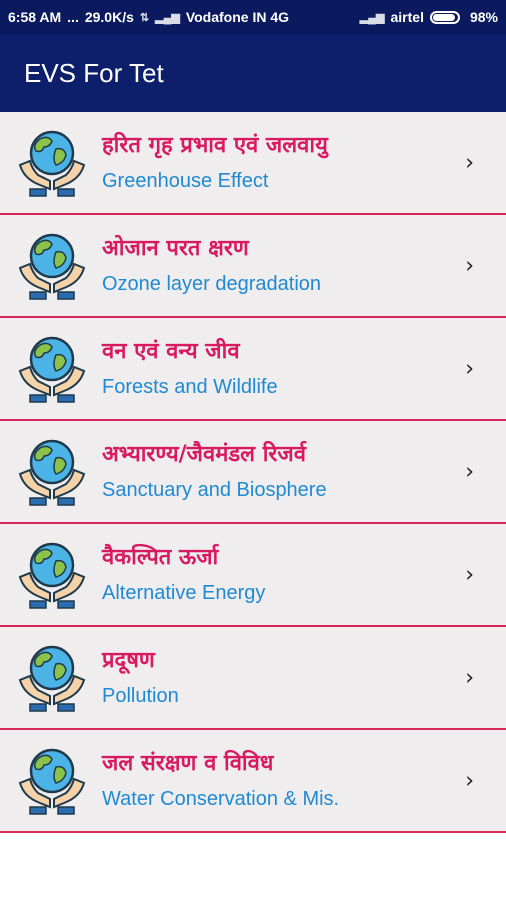 This screenshot has height=900, width=506. I want to click on list-item-energy: वैकल्पित ऊर्जा Alternative Energy ›, so click(253, 575).